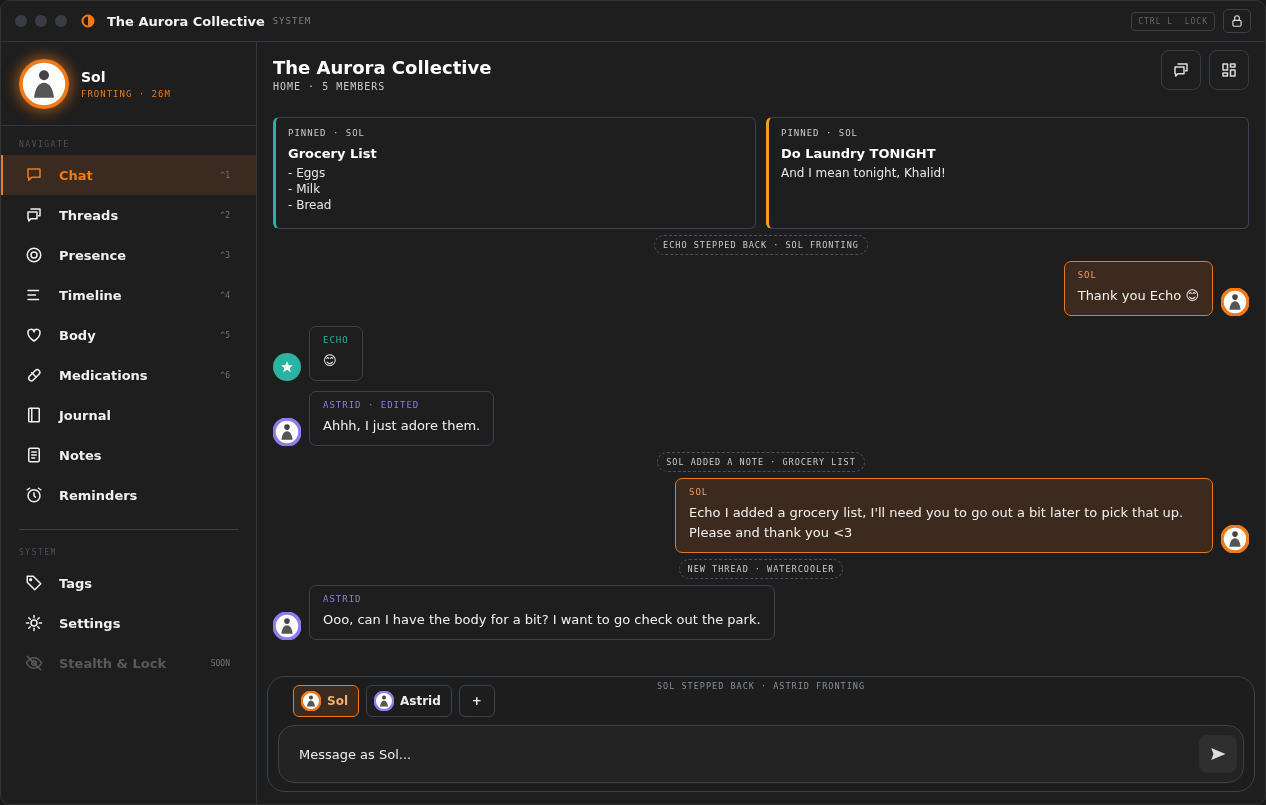 The width and height of the screenshot is (1266, 805). What do you see at coordinates (128, 455) in the screenshot?
I see `nav-item: Notes` at bounding box center [128, 455].